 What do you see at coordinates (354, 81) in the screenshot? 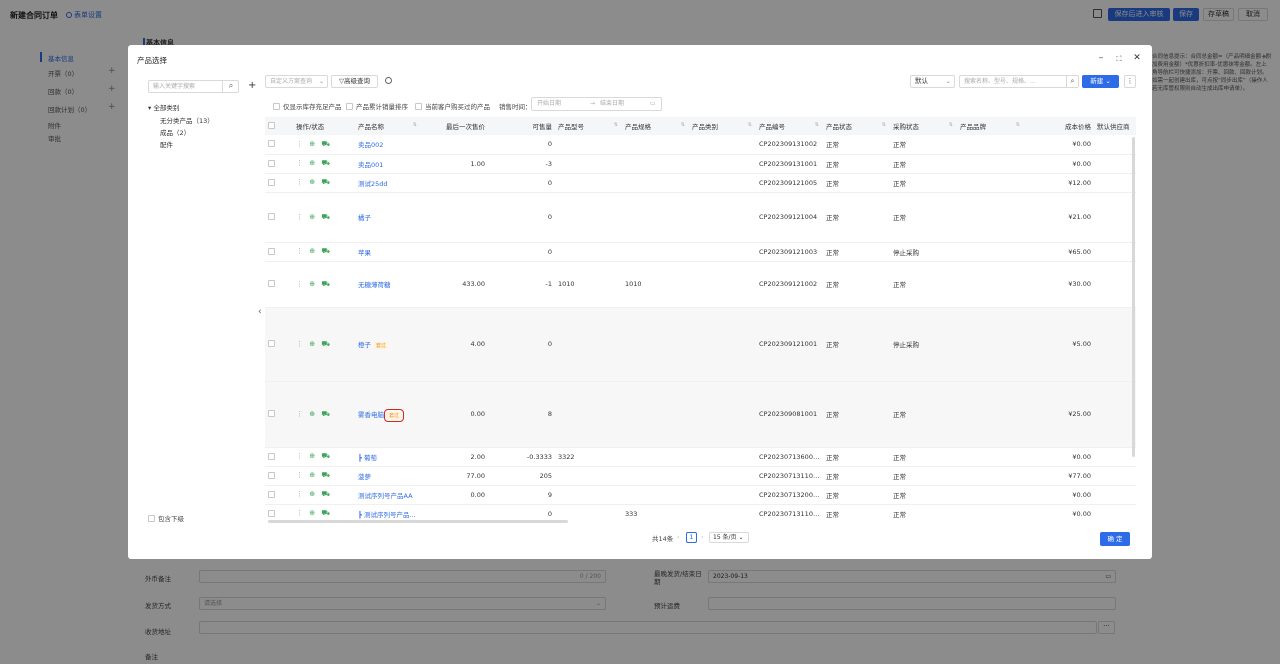
I see `advanced-query-button: ▽高级查询` at bounding box center [354, 81].